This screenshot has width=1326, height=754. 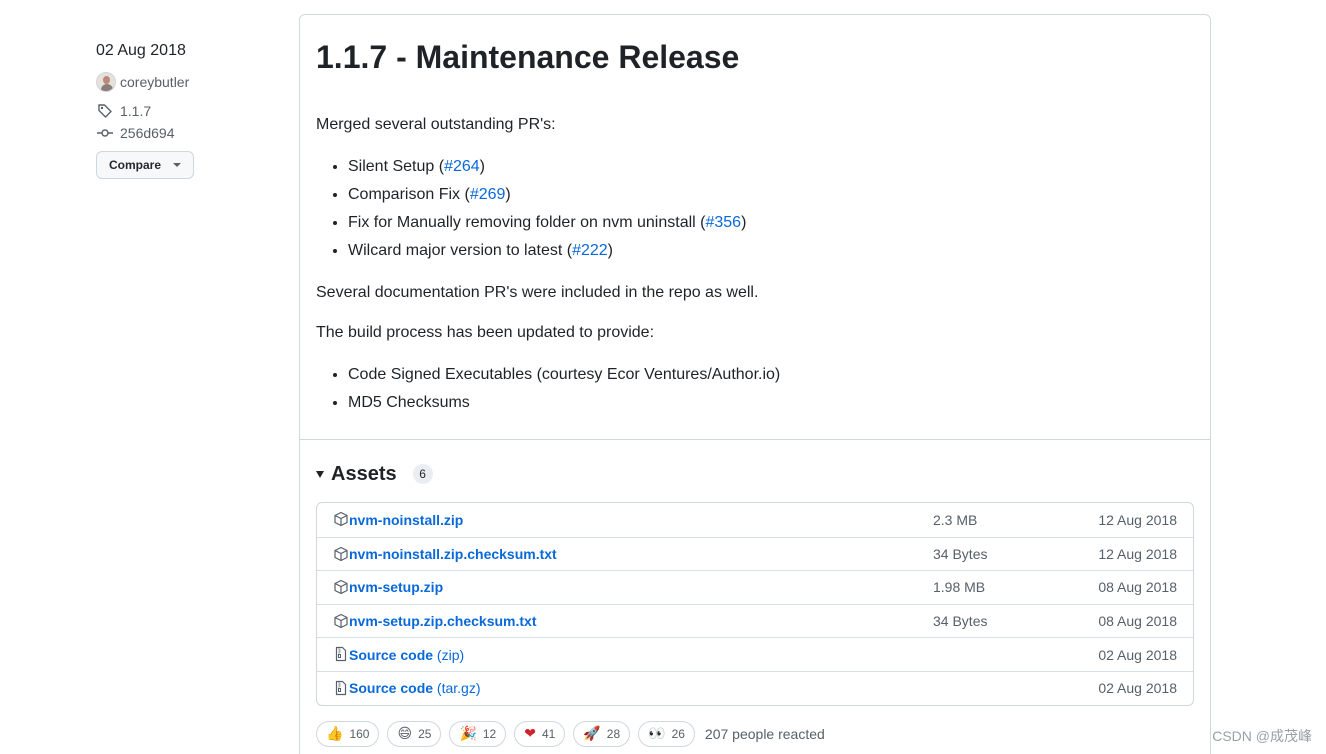 I want to click on asset-link: nvm-noinstall.zip, so click(x=406, y=520).